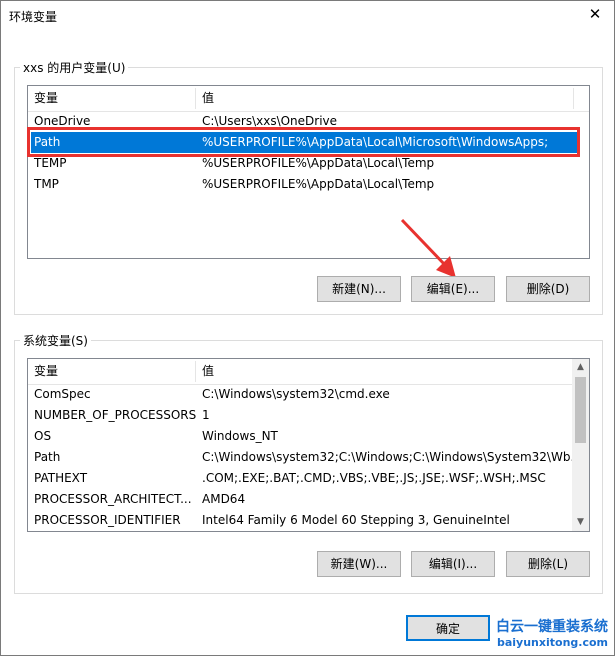 The width and height of the screenshot is (615, 656). I want to click on variable-value: 1, so click(206, 415).